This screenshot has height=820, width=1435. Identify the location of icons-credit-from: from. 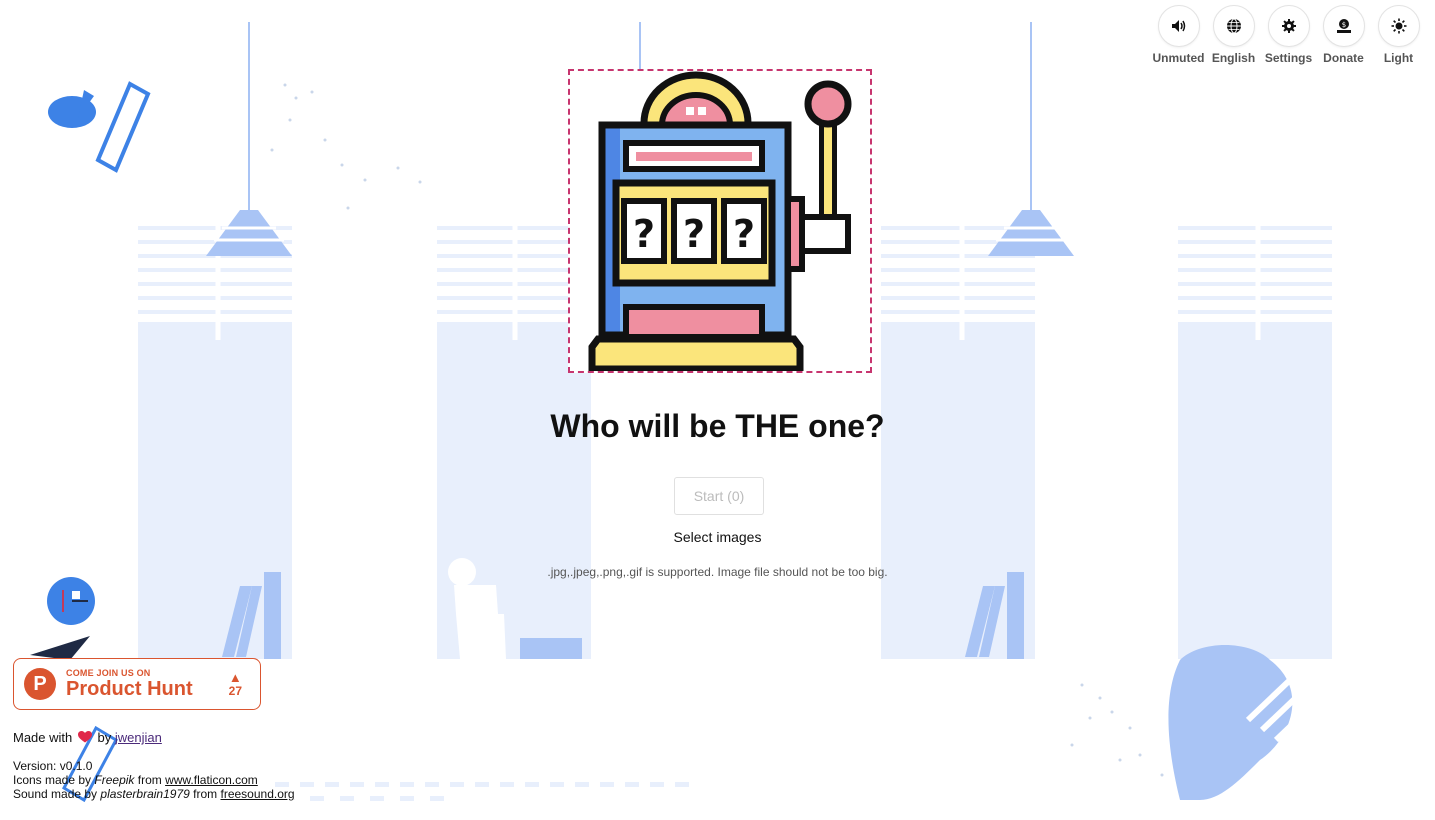
(149, 780).